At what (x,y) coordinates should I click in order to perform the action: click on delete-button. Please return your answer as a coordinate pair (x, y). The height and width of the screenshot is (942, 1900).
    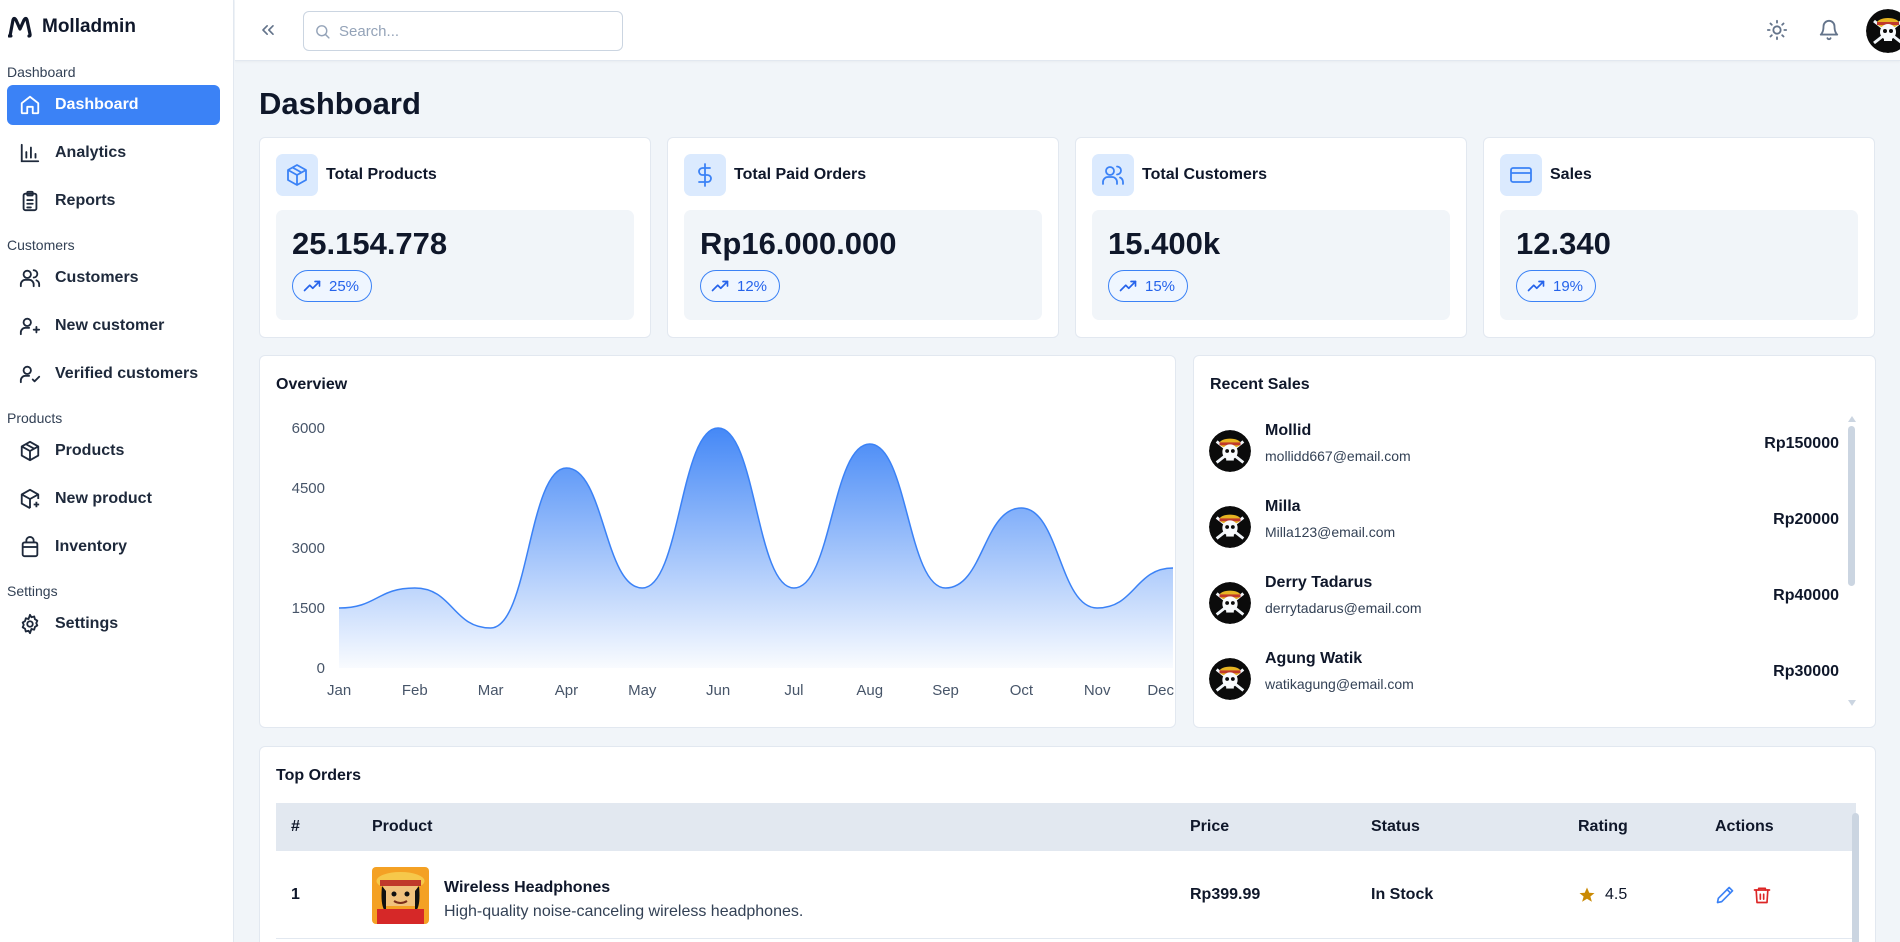
    Looking at the image, I should click on (1762, 895).